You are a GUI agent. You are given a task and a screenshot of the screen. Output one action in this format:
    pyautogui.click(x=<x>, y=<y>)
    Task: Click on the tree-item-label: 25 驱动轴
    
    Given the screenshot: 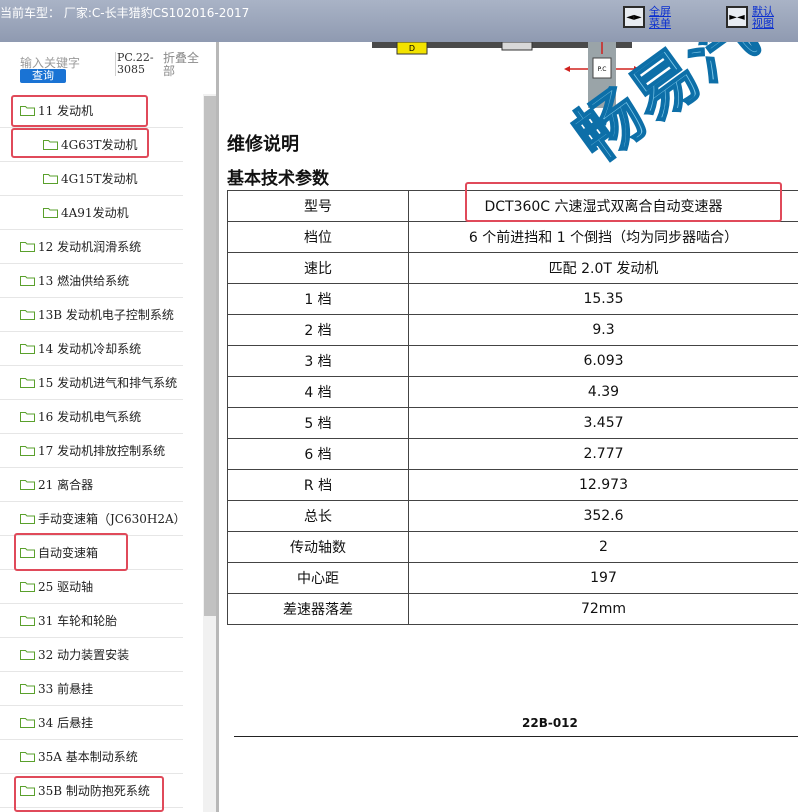 What is the action you would take?
    pyautogui.click(x=66, y=587)
    